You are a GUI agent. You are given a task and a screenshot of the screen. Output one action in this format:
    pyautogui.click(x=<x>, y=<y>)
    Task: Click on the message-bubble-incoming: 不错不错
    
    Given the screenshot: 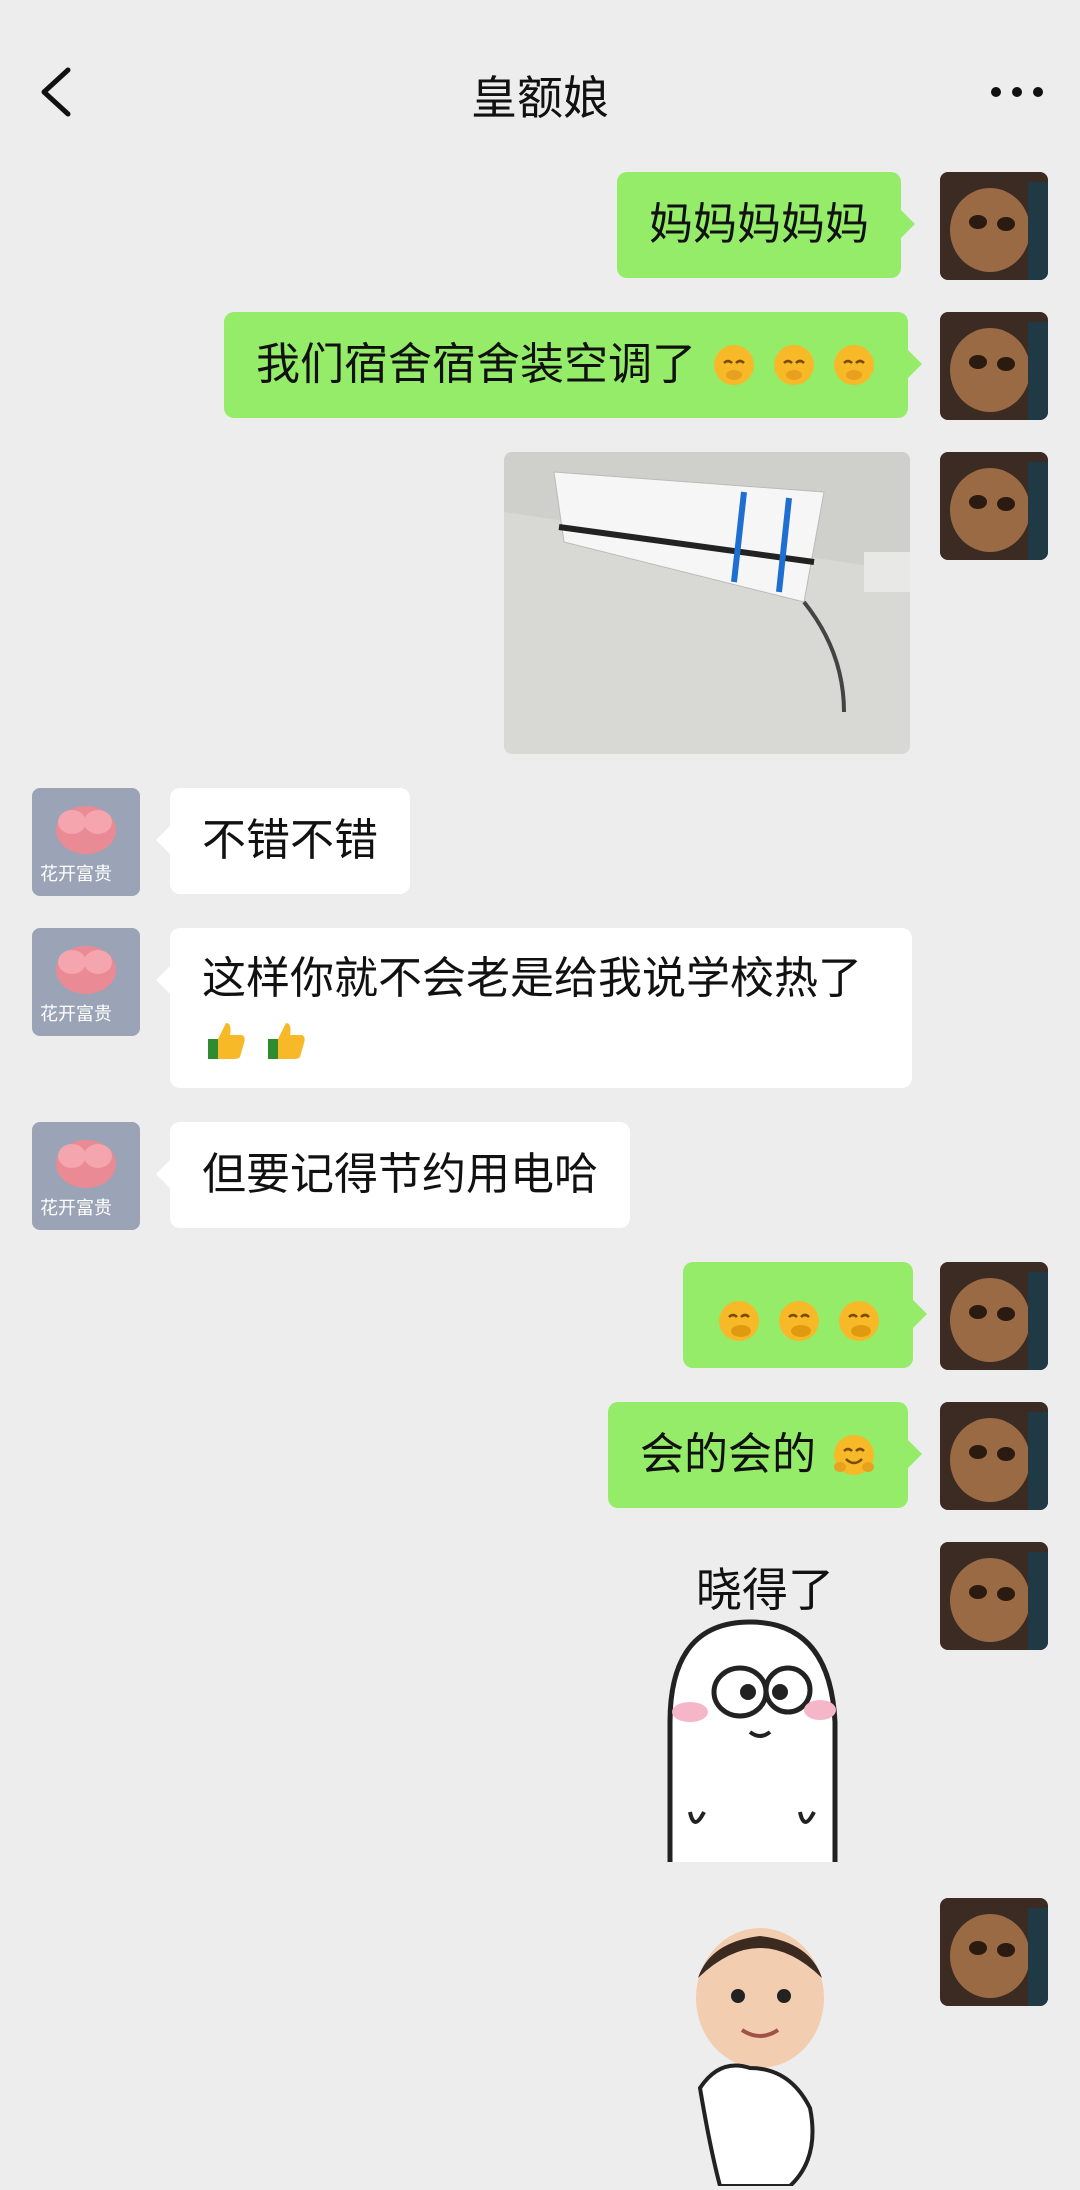 What is the action you would take?
    pyautogui.click(x=283, y=841)
    